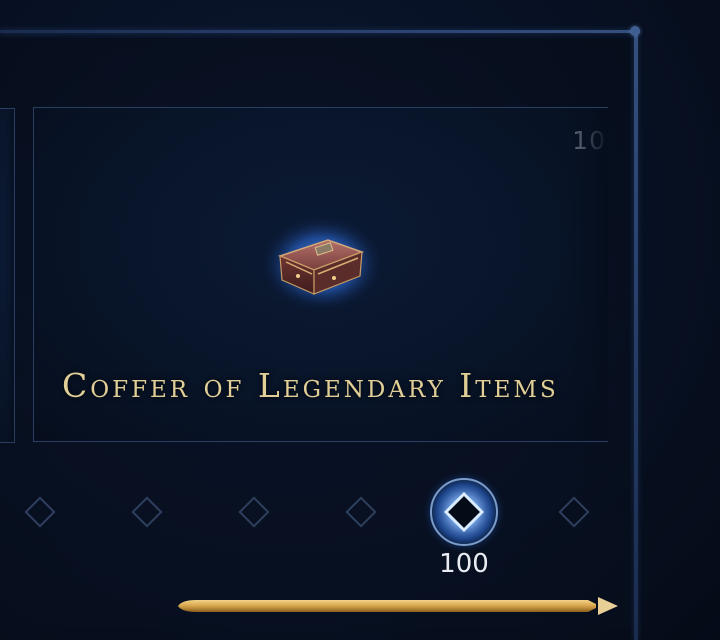  Describe the element at coordinates (636, 335) in the screenshot. I see `panel-frame-right` at that location.